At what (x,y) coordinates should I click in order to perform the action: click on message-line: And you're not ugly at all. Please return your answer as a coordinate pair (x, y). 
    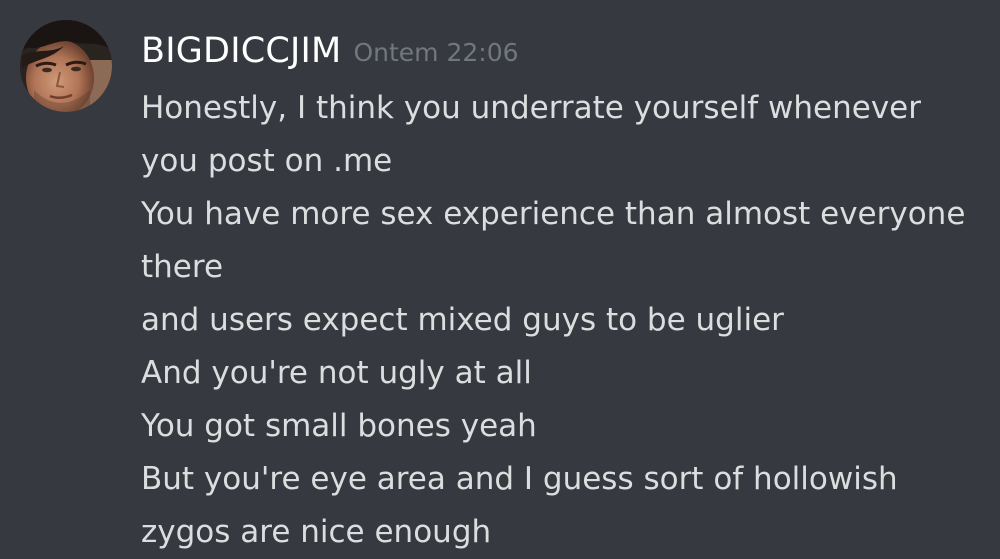
    Looking at the image, I should click on (336, 373).